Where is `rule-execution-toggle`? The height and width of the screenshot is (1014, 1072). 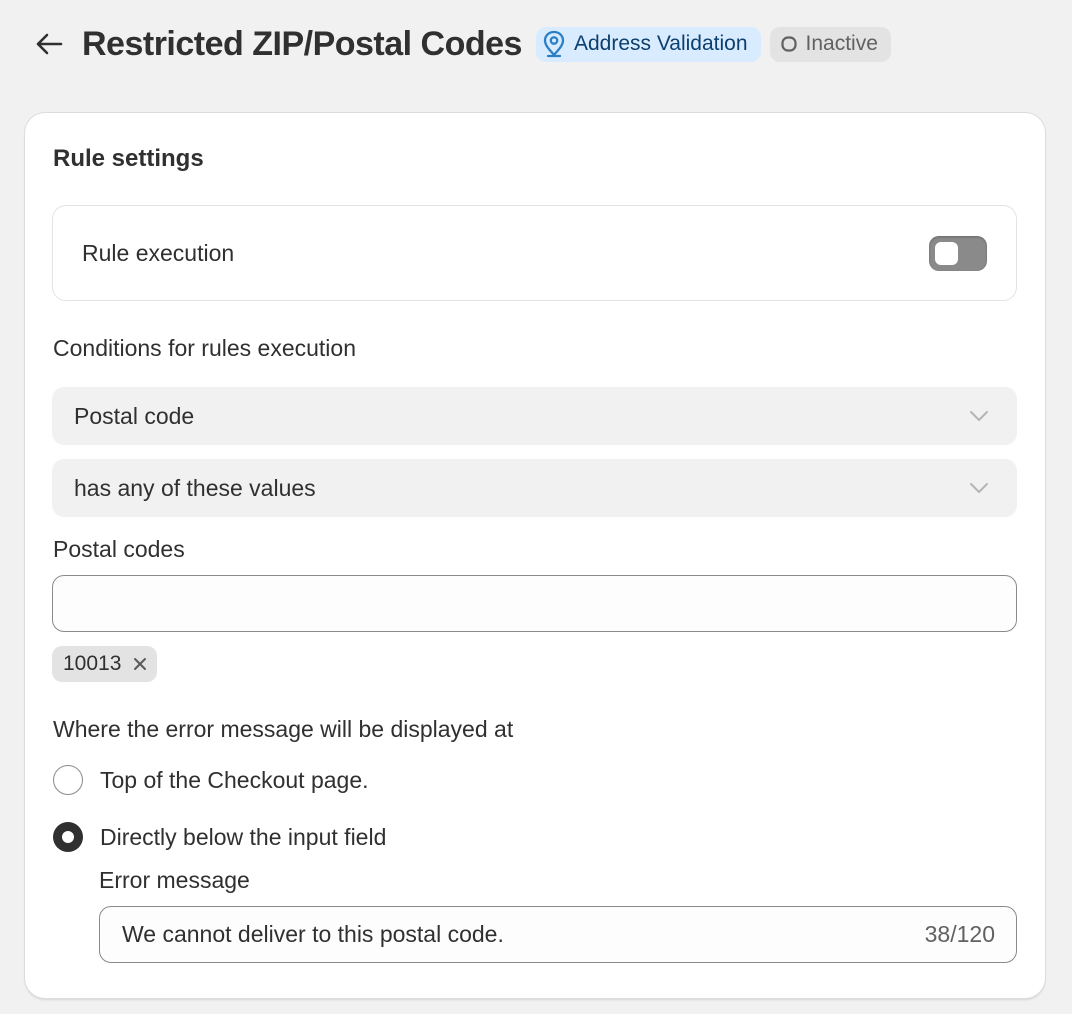
rule-execution-toggle is located at coordinates (958, 253).